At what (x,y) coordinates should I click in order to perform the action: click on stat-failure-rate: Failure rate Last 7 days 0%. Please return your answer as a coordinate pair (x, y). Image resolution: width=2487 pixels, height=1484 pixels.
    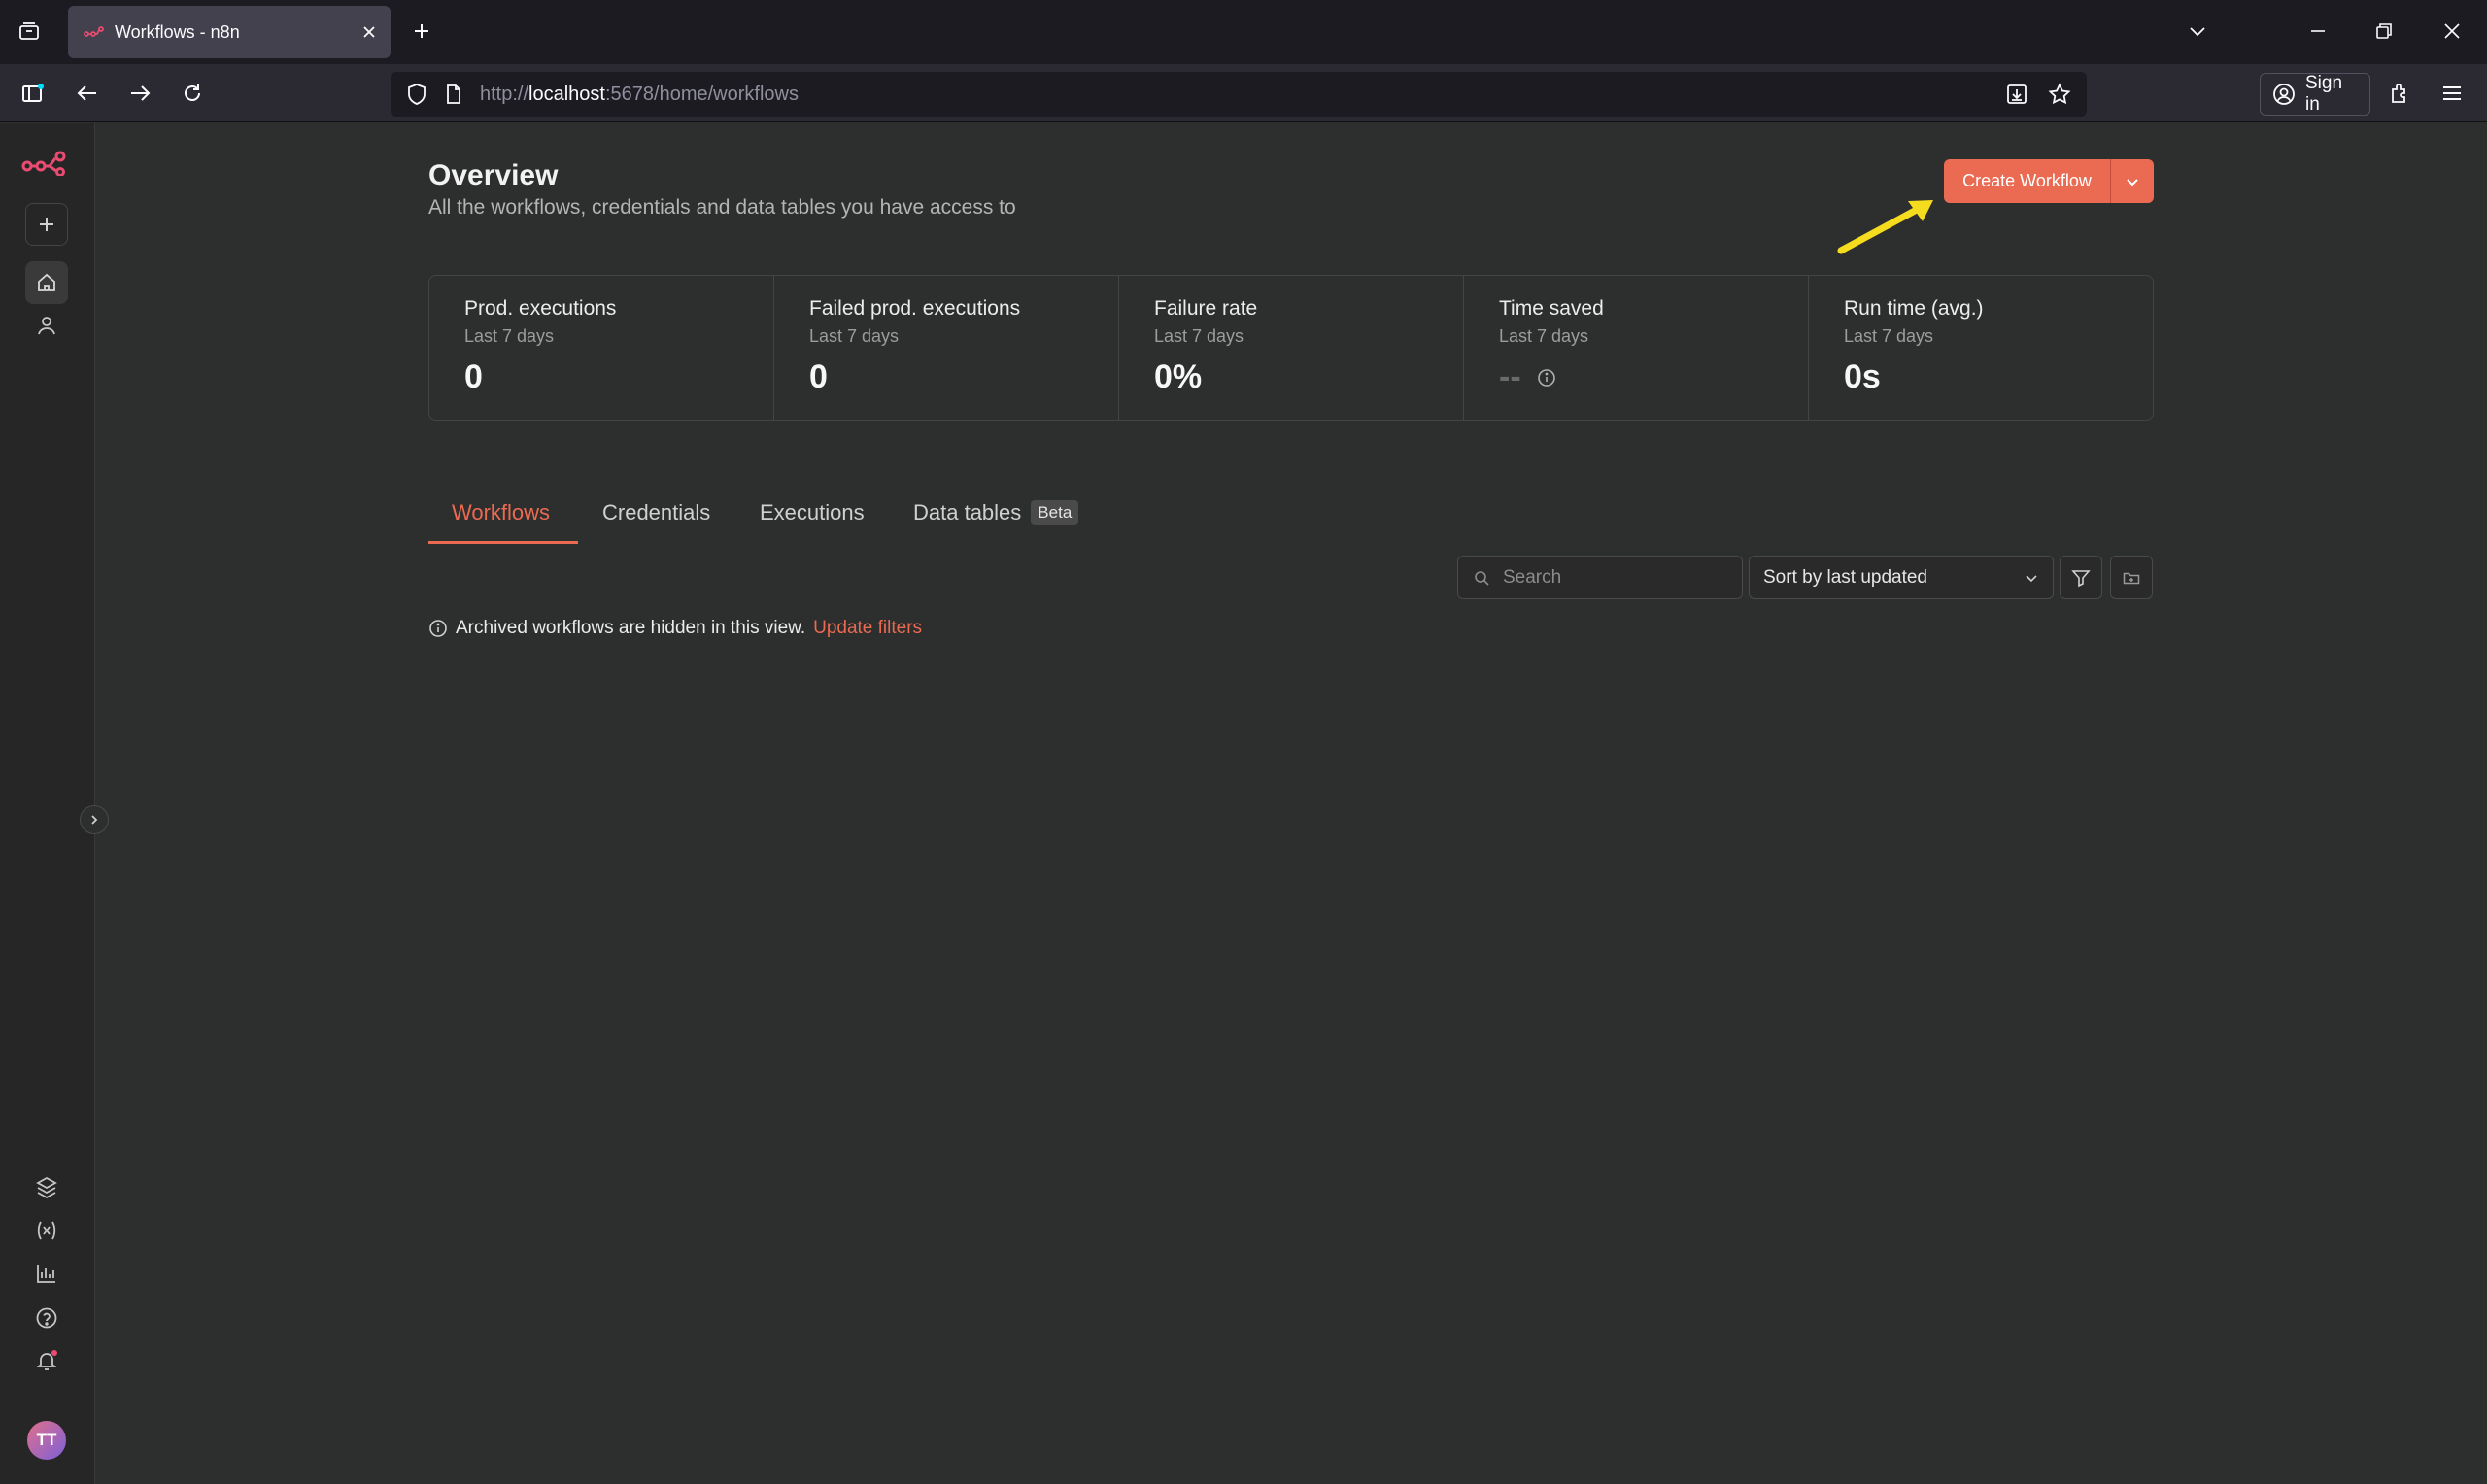
    Looking at the image, I should click on (1291, 348).